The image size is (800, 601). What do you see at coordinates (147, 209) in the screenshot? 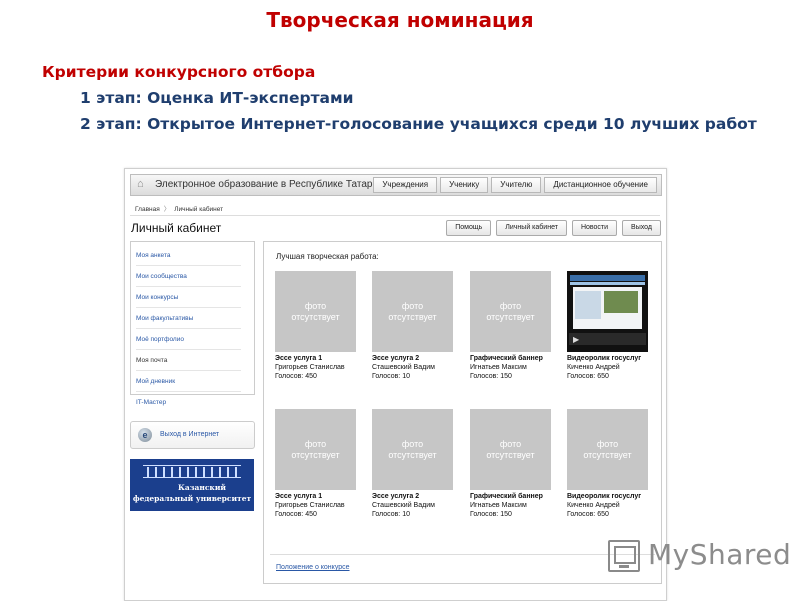
I see `breadcrumb-home: Главная` at bounding box center [147, 209].